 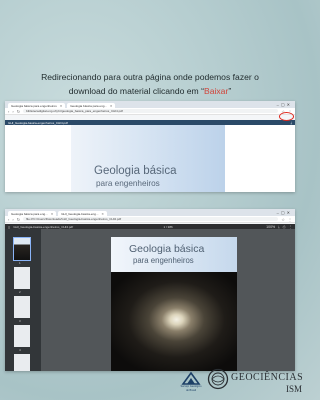 What do you see at coordinates (32, 213) in the screenshot?
I see `tab-geologia: Geologia básica para eng... ✕` at bounding box center [32, 213].